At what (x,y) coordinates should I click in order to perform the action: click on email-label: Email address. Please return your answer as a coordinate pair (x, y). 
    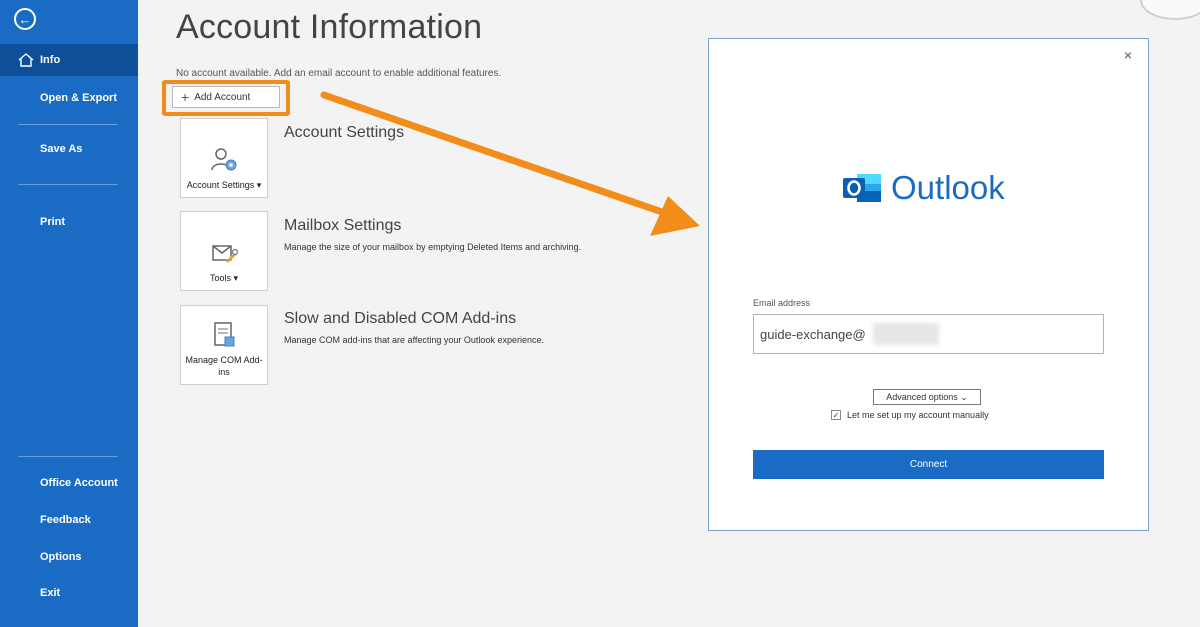
    Looking at the image, I should click on (782, 303).